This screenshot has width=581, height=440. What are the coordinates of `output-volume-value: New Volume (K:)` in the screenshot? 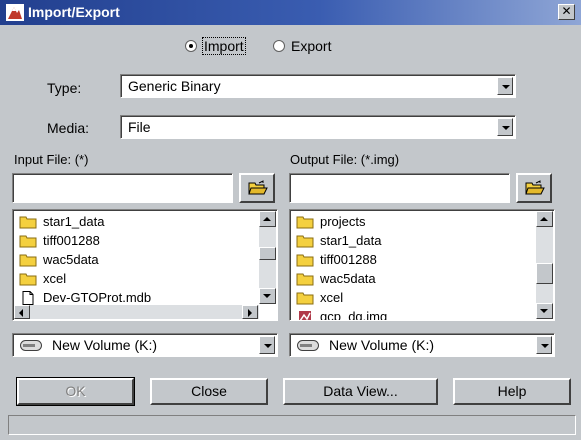 It's located at (382, 345).